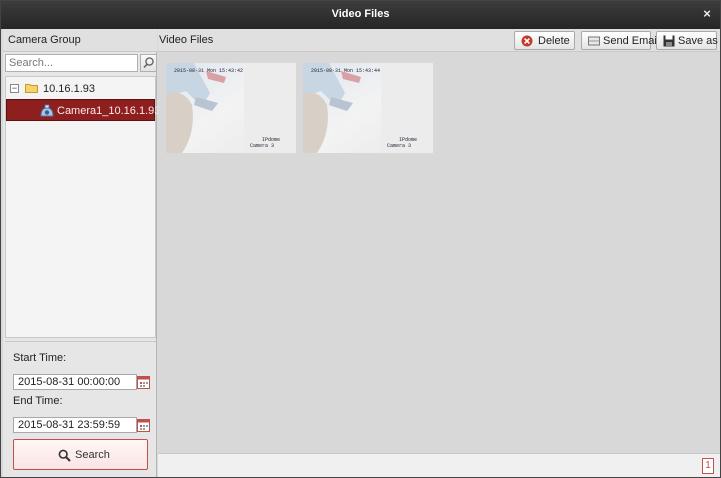 This screenshot has width=721, height=478. I want to click on page-number-button: 1, so click(708, 466).